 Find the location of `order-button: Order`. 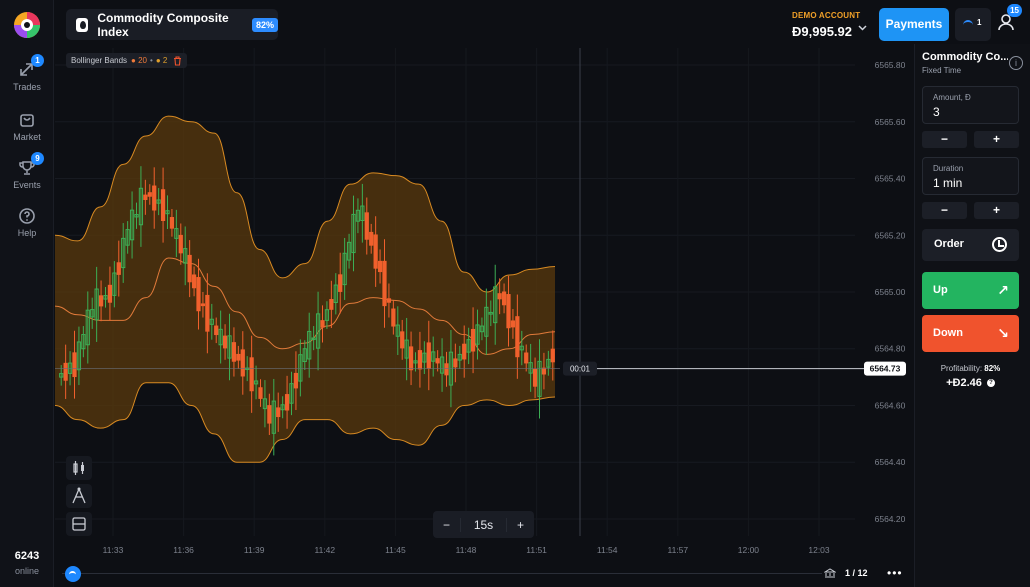

order-button: Order is located at coordinates (970, 245).